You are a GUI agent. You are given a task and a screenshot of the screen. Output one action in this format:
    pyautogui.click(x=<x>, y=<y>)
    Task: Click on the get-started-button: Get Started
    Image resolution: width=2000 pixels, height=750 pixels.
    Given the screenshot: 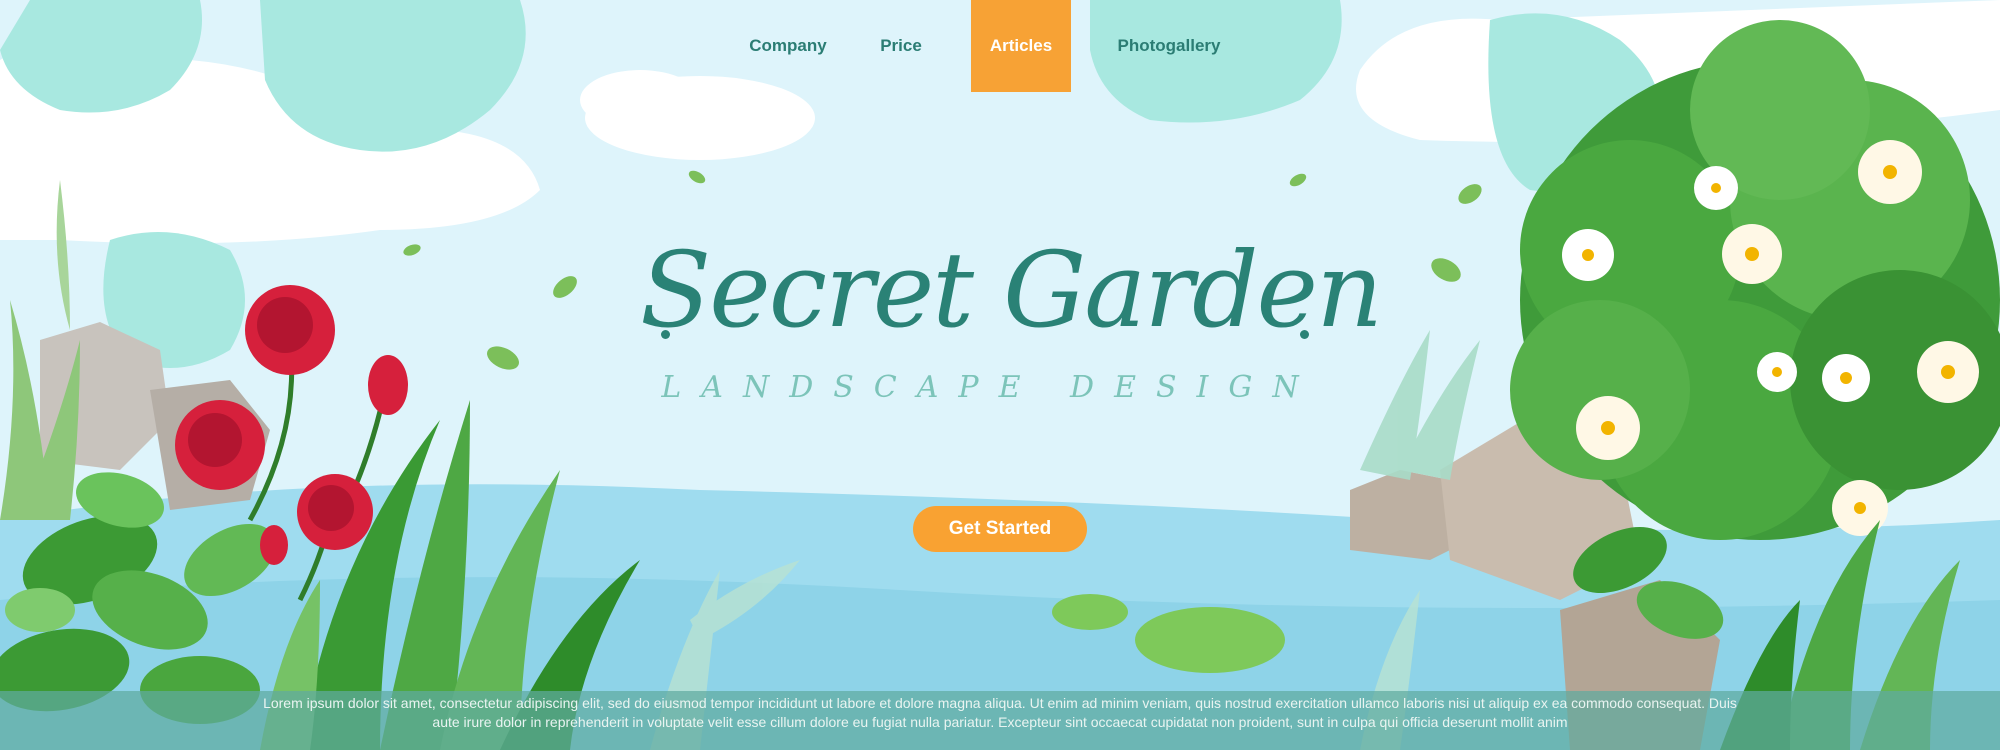 What is the action you would take?
    pyautogui.click(x=1000, y=529)
    